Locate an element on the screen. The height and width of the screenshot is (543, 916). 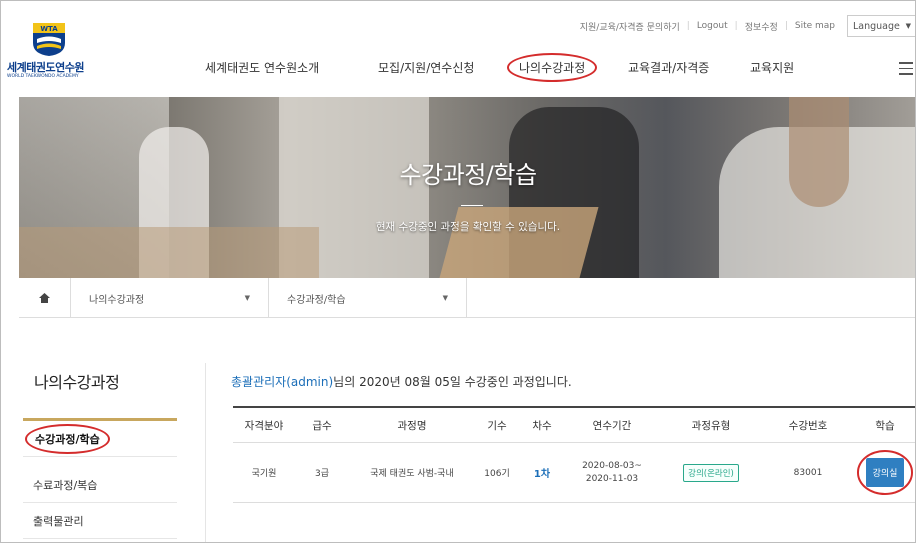
sidebar-title: 나의수강과정 is located at coordinates (77, 382).